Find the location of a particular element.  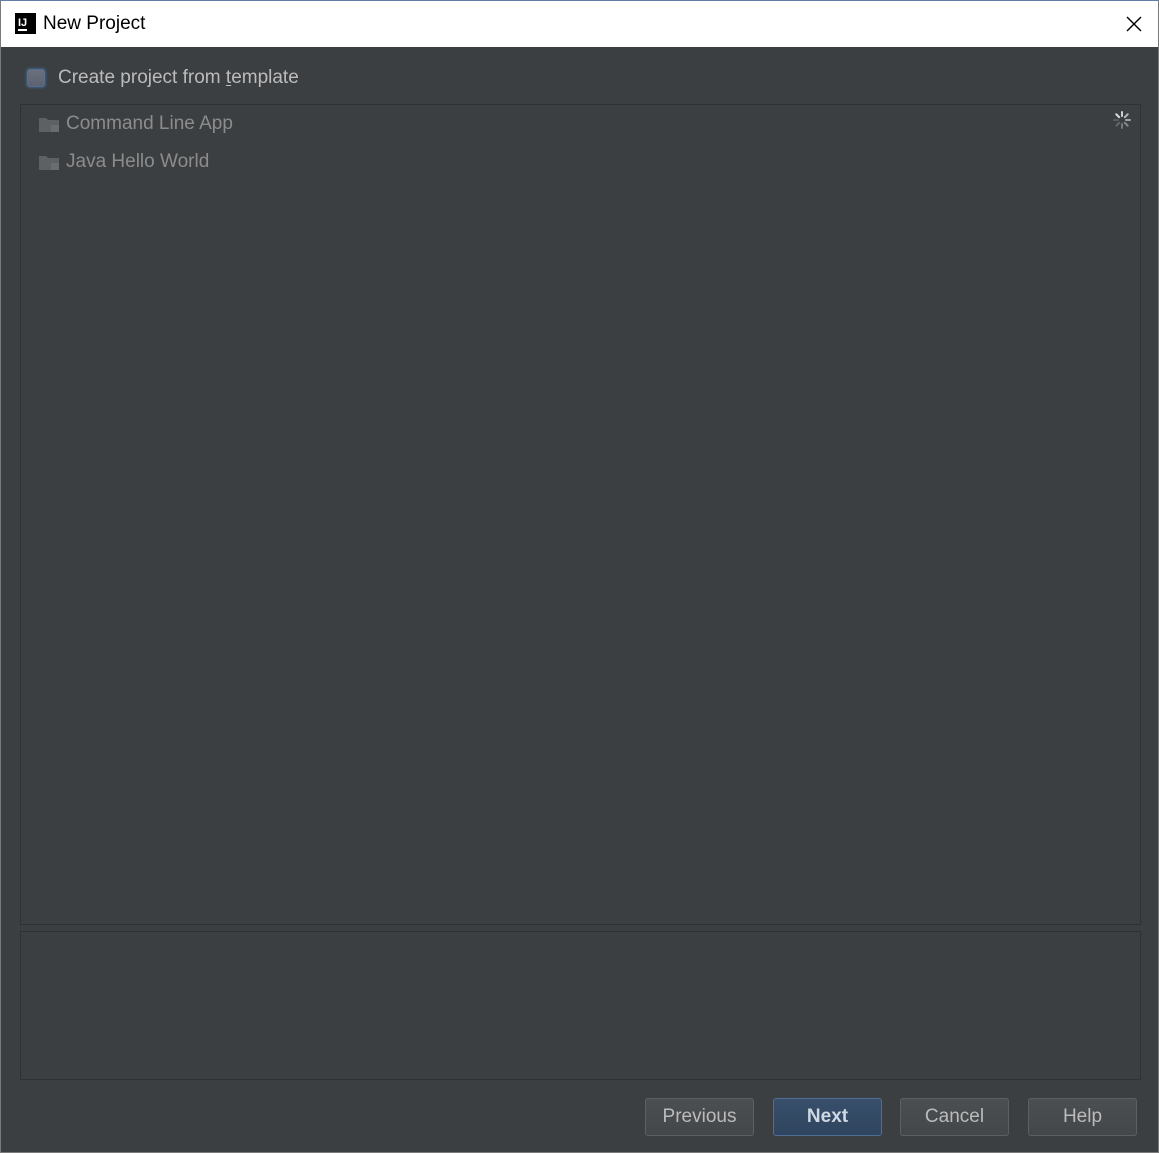

next-button: Next is located at coordinates (827, 1117).